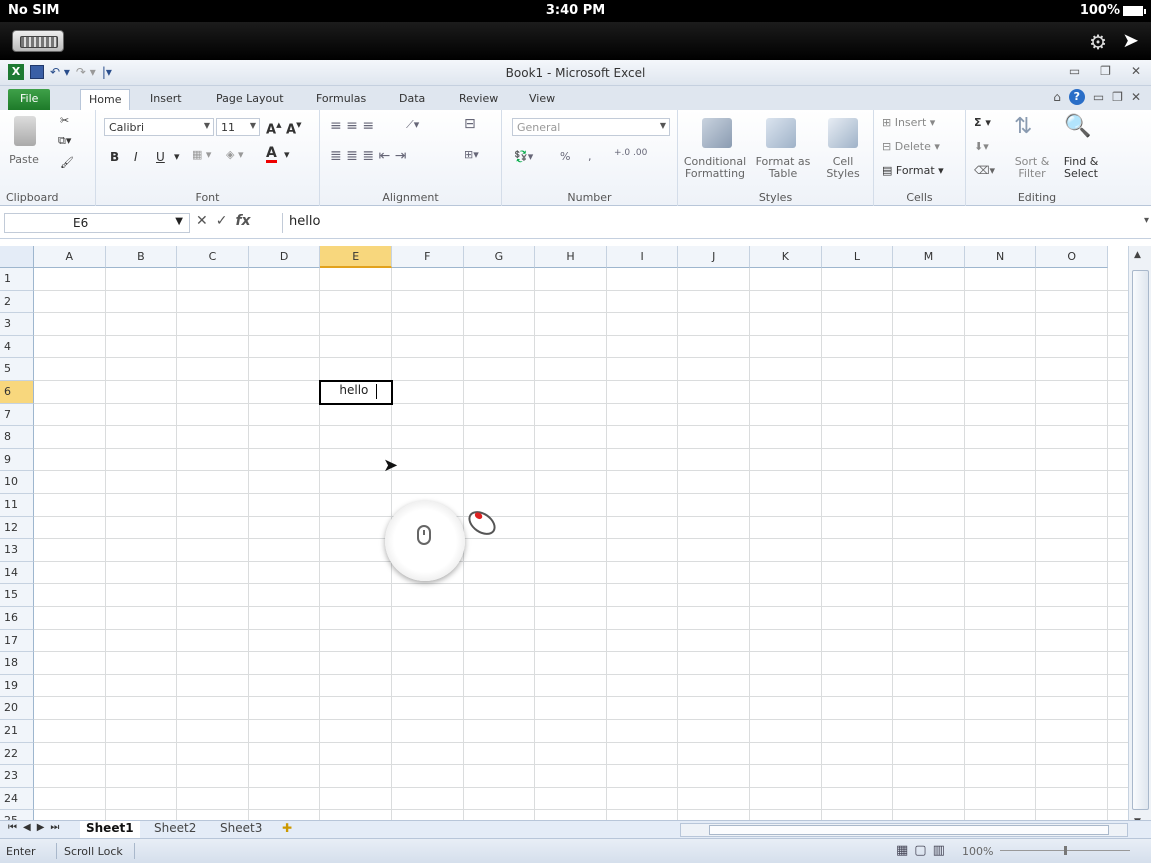 The image size is (1151, 863). Describe the element at coordinates (17, 686) in the screenshot. I see `row-header-19: 19` at that location.